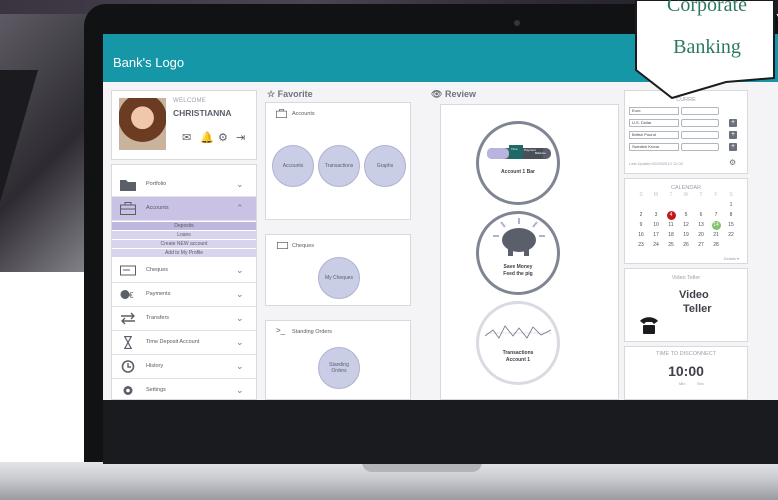 The image size is (778, 500). Describe the element at coordinates (731, 235) in the screenshot. I see `calendar-day: 22` at that location.